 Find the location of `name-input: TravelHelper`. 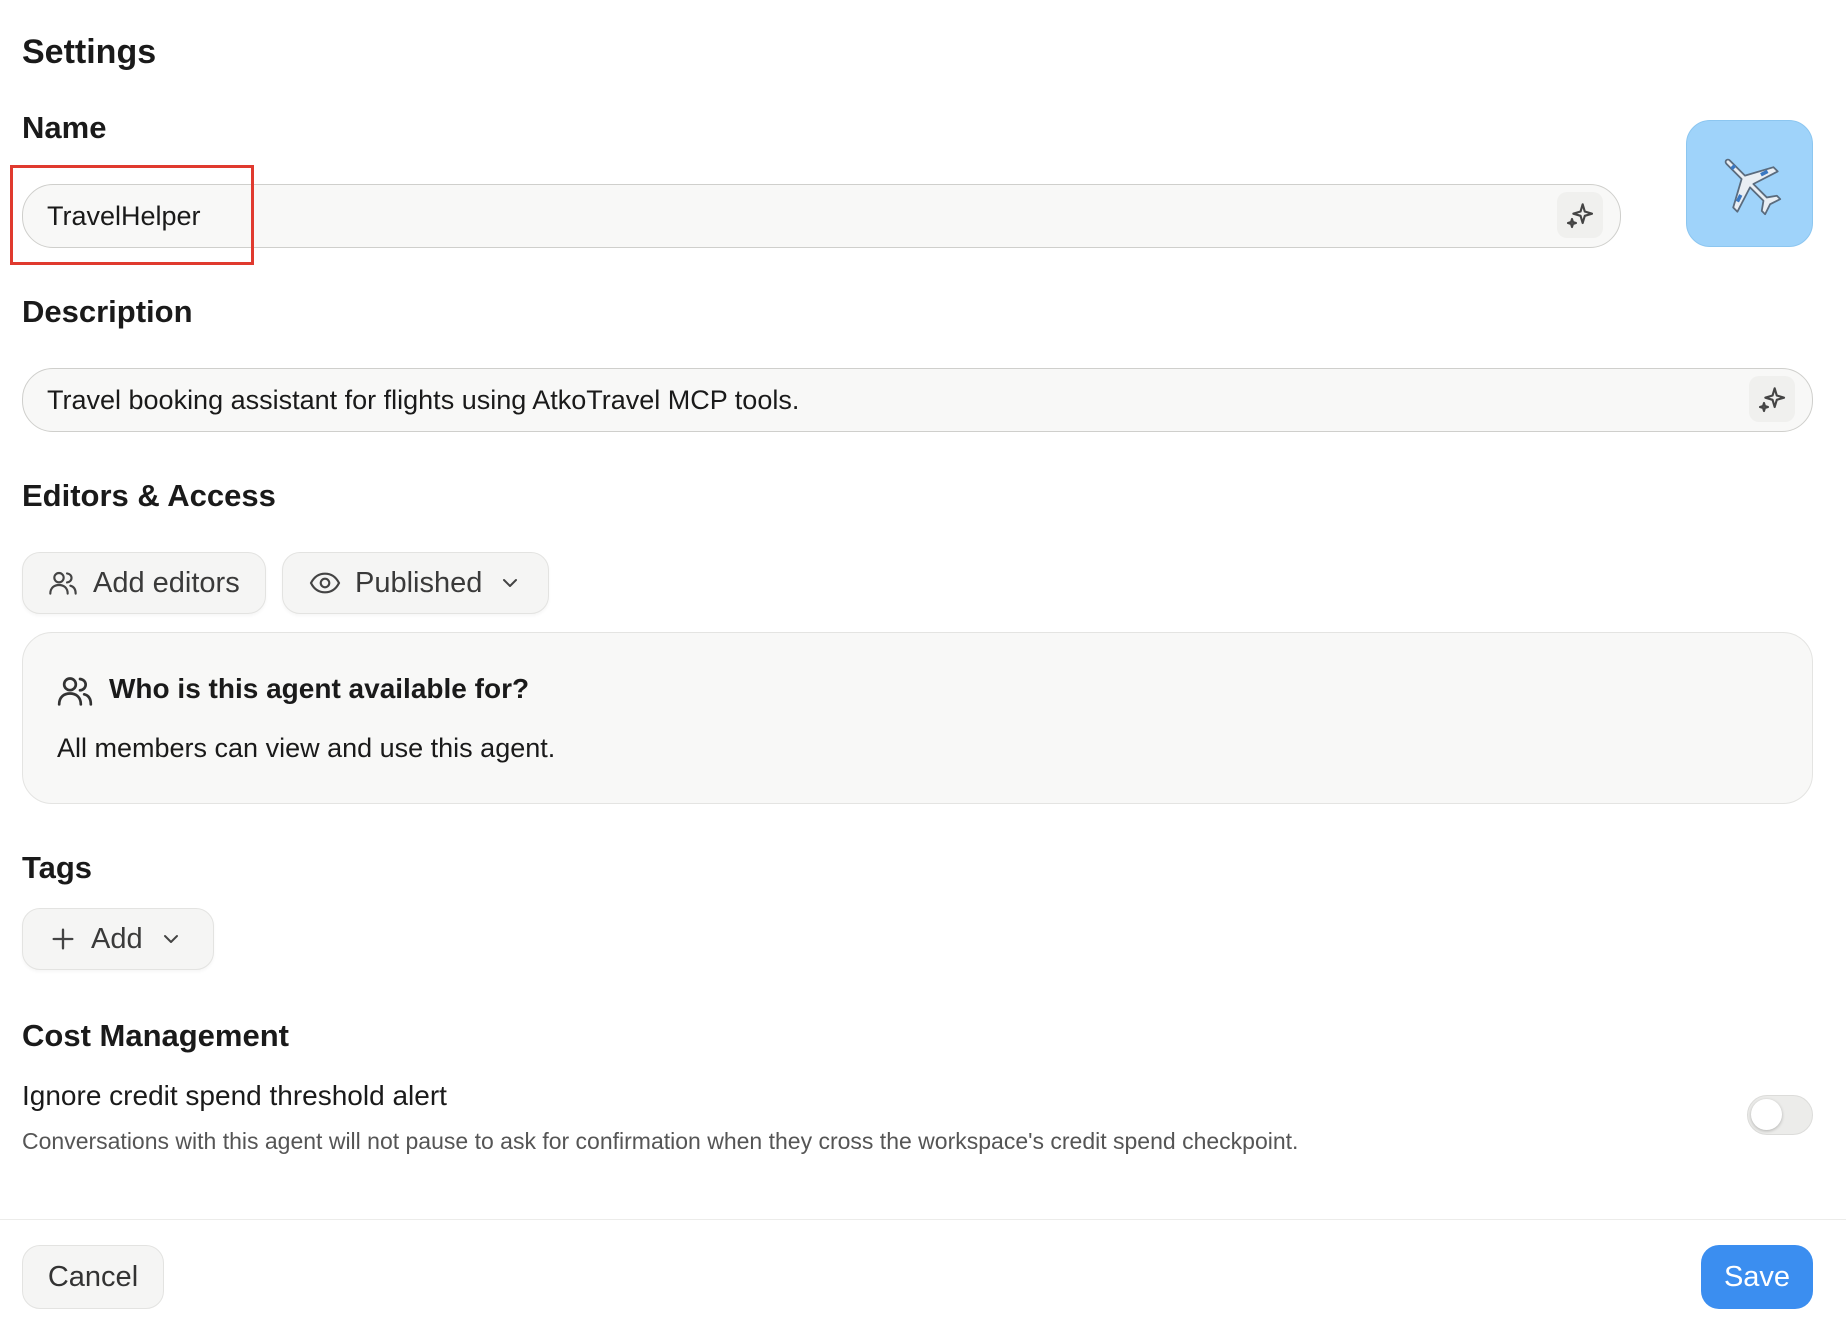

name-input: TravelHelper is located at coordinates (821, 216).